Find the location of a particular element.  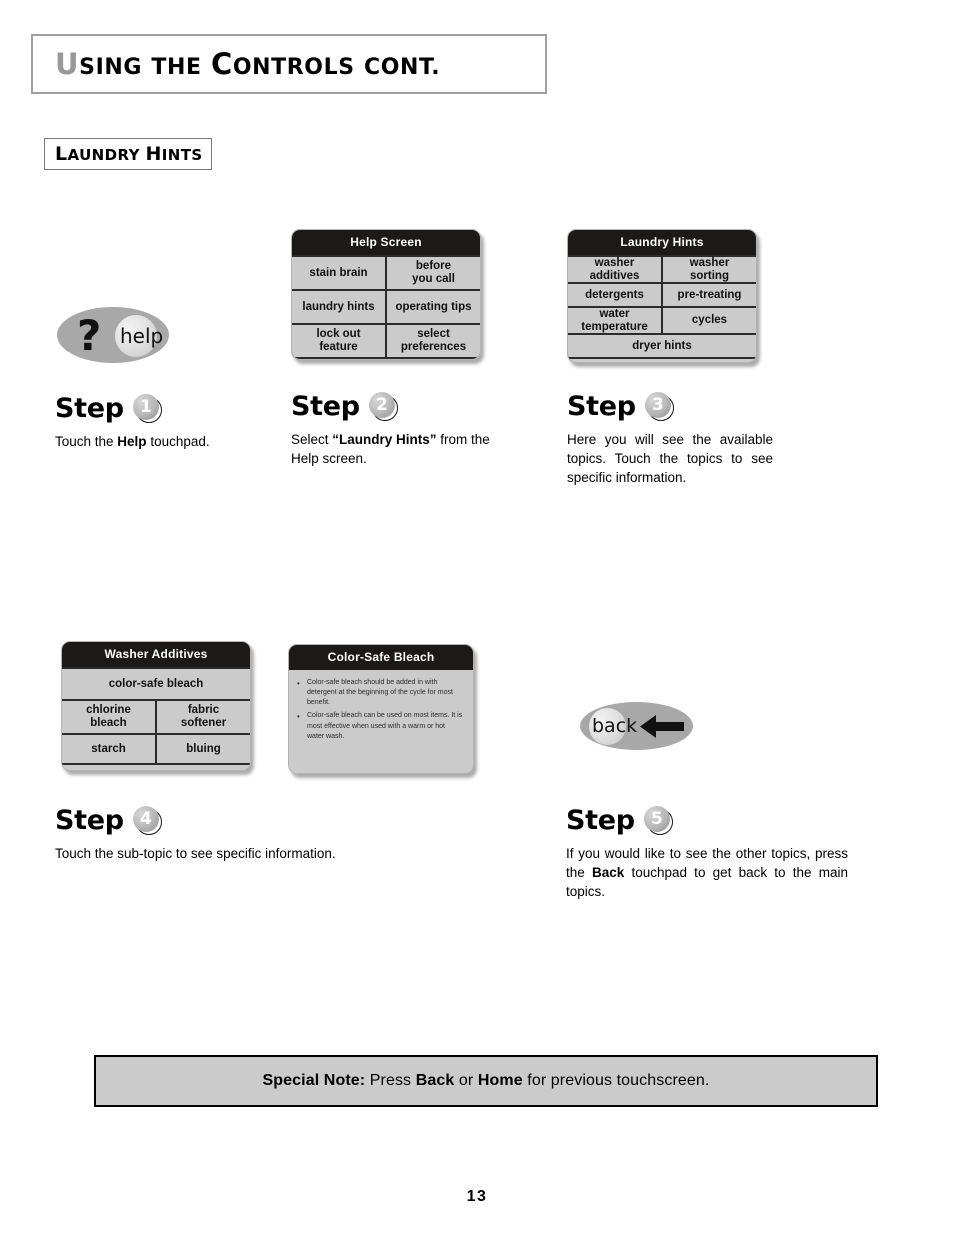

step-body-pre-1: Touch the is located at coordinates (86, 441).